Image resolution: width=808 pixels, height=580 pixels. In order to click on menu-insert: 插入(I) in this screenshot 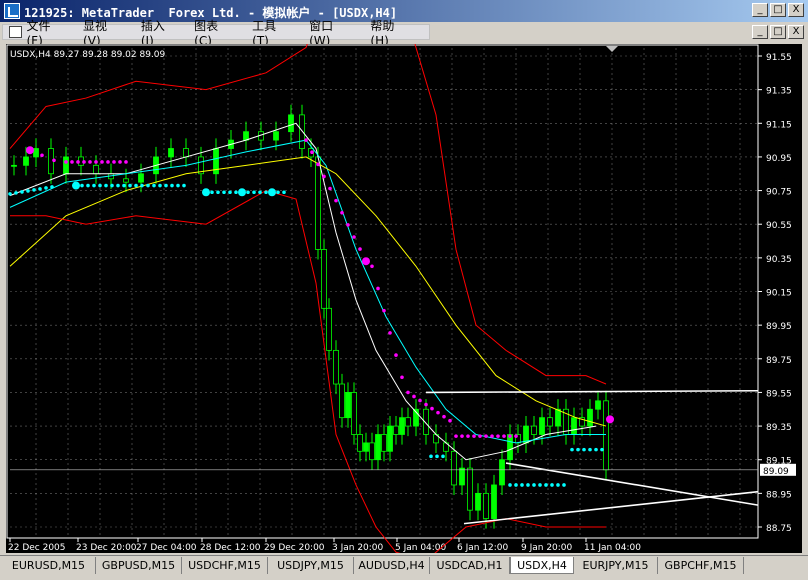, I will do `click(158, 32)`.